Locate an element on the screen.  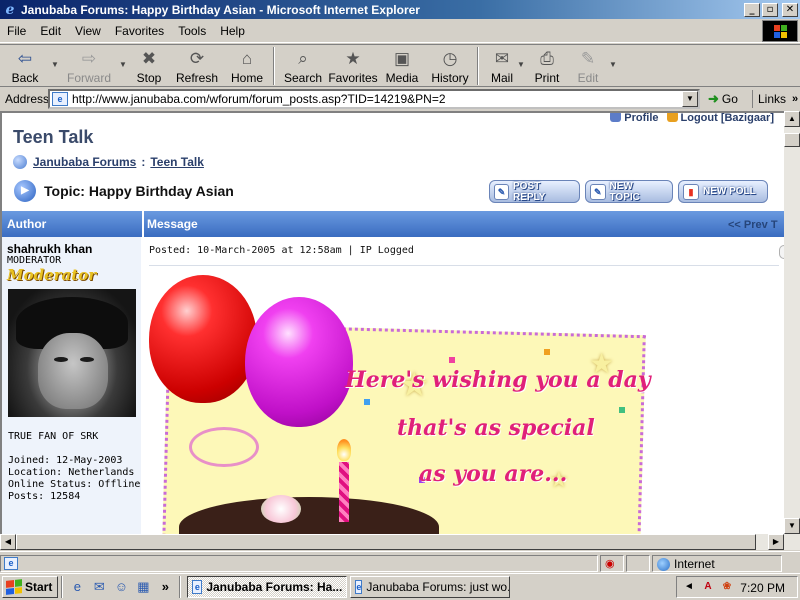
security-panel is located at coordinates (638, 563).